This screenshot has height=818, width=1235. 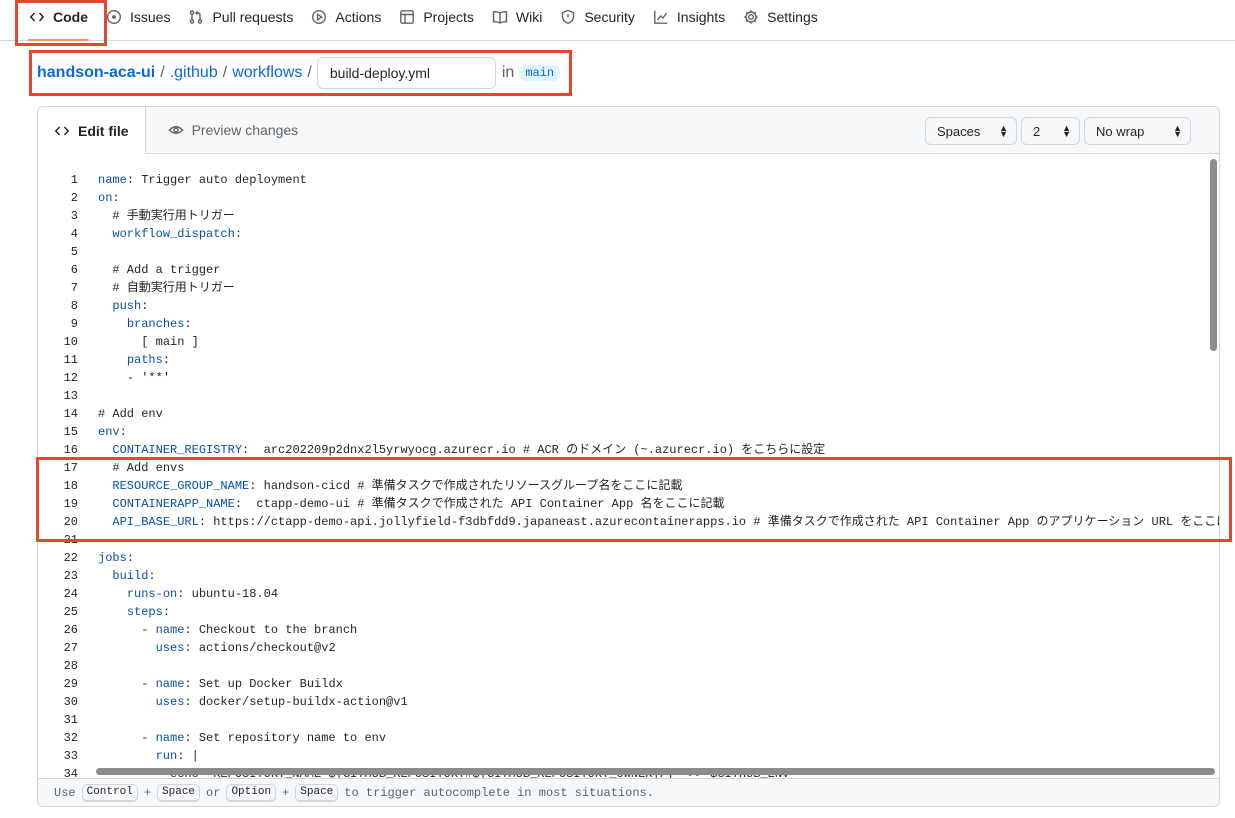 What do you see at coordinates (1213, 255) in the screenshot?
I see `vertical-scrollbar` at bounding box center [1213, 255].